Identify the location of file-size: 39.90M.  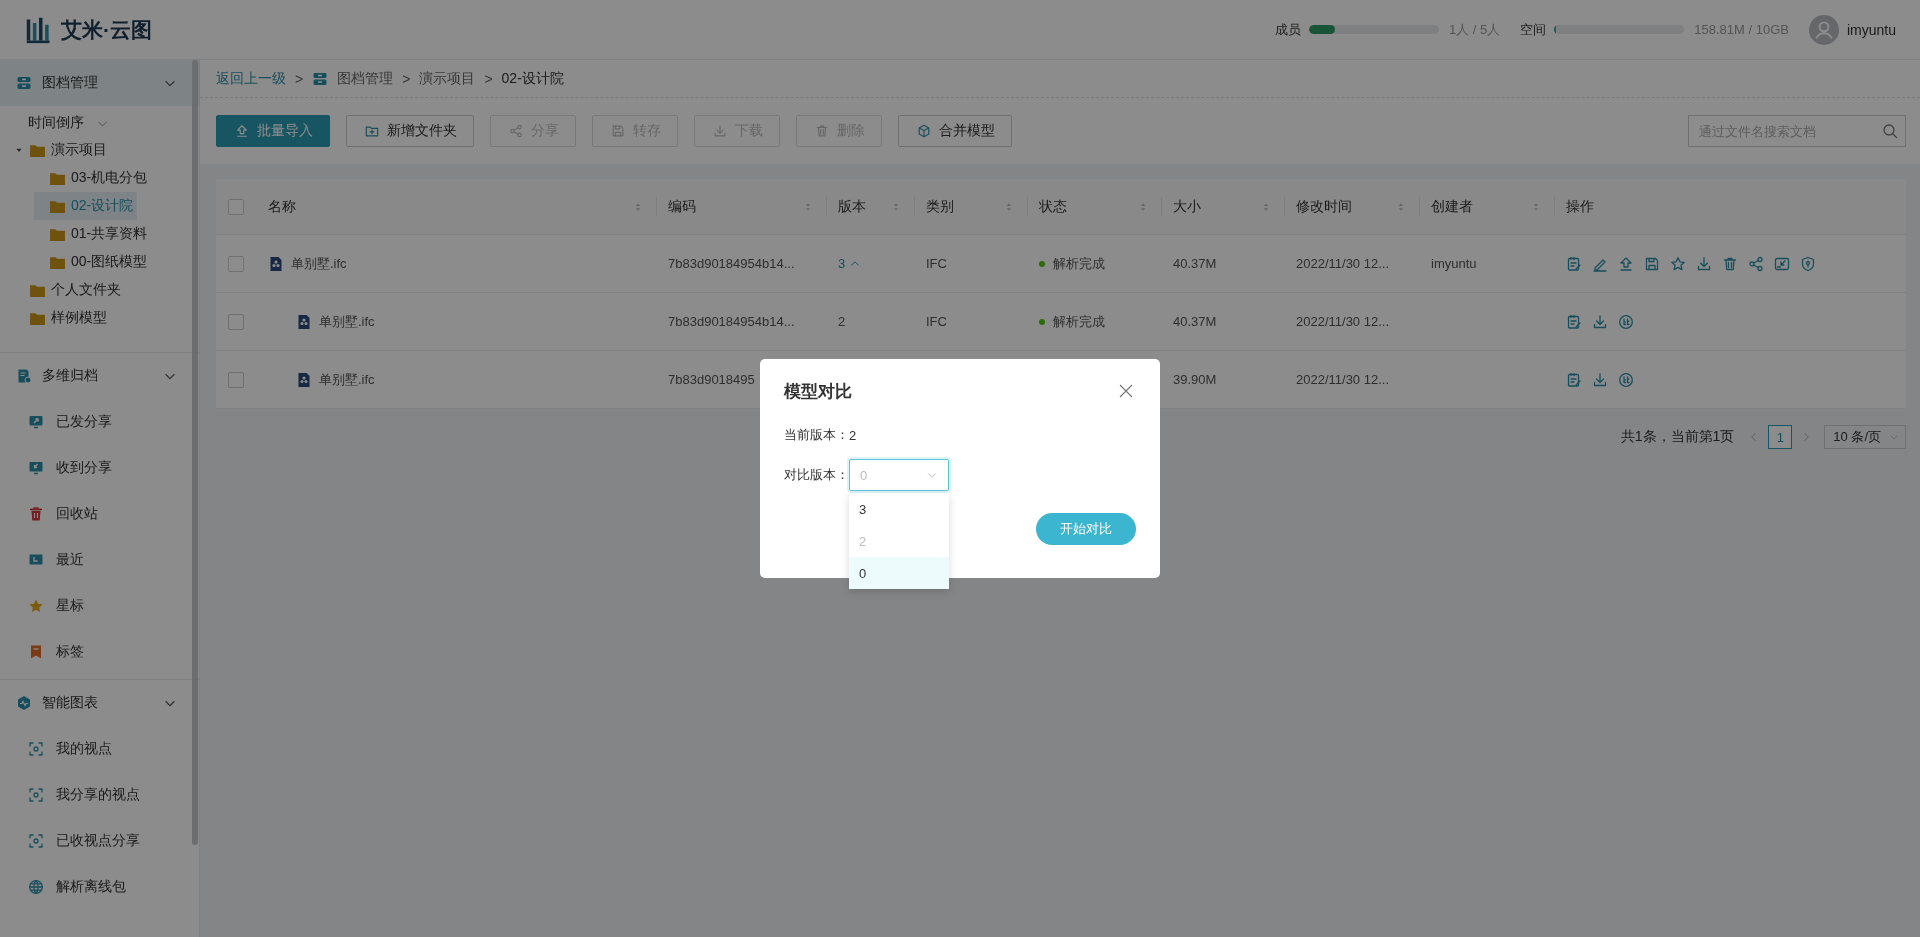
(1195, 379).